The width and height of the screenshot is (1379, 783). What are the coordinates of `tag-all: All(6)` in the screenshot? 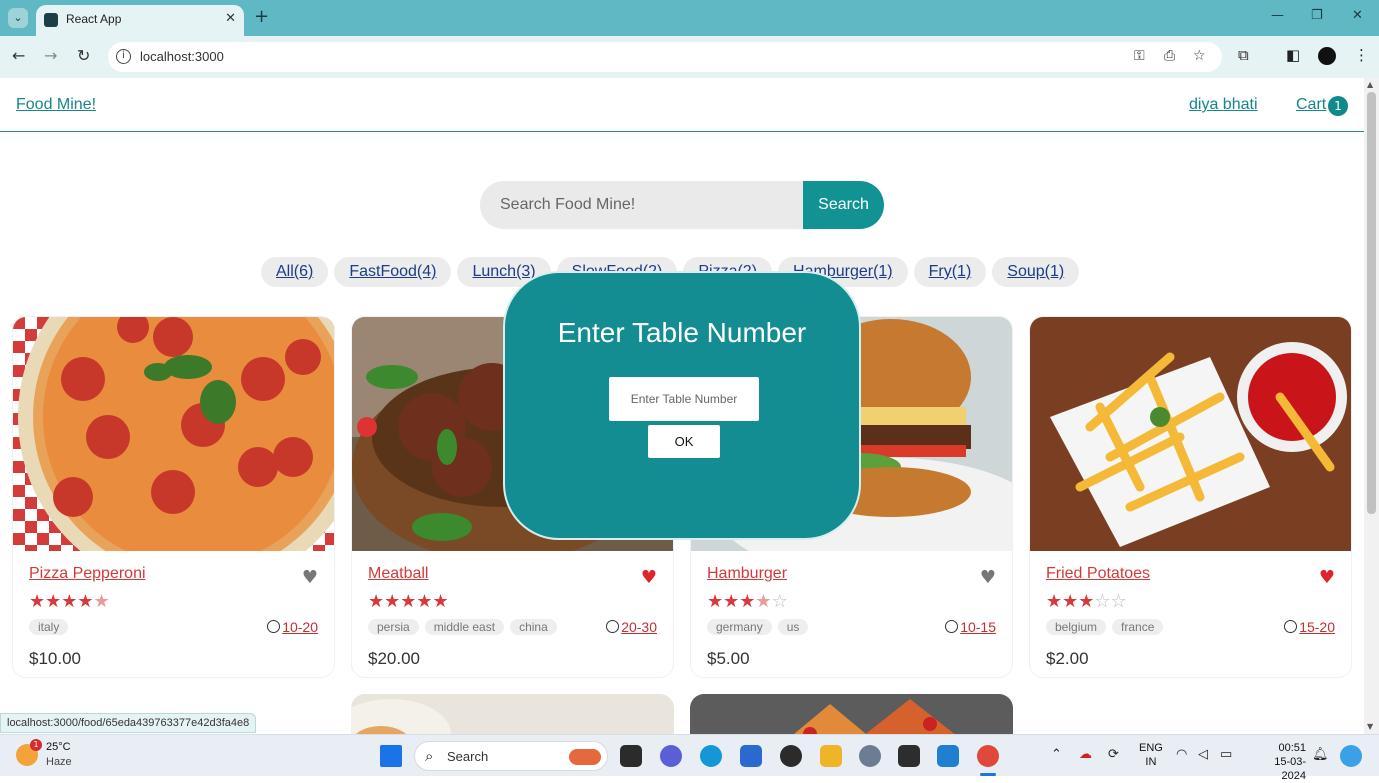 It's located at (295, 272).